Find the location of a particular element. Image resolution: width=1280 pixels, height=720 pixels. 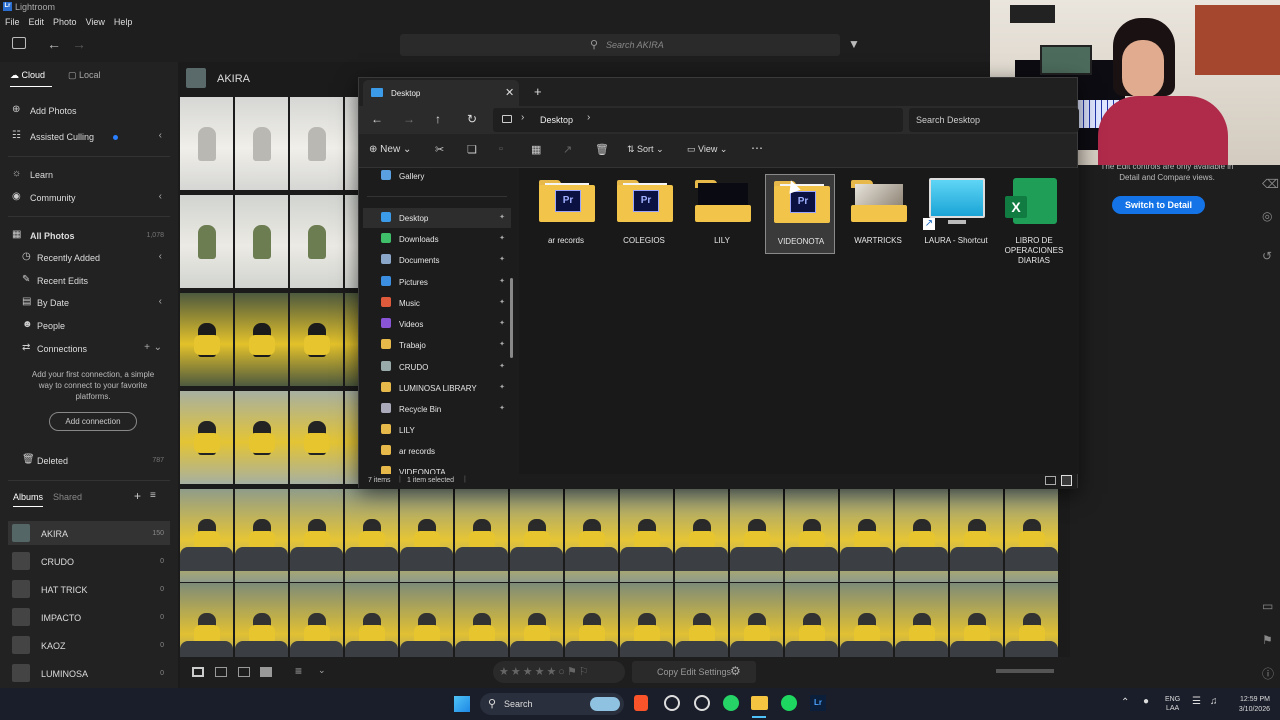

new-button: ⊕ New ⌄ is located at coordinates (390, 149).